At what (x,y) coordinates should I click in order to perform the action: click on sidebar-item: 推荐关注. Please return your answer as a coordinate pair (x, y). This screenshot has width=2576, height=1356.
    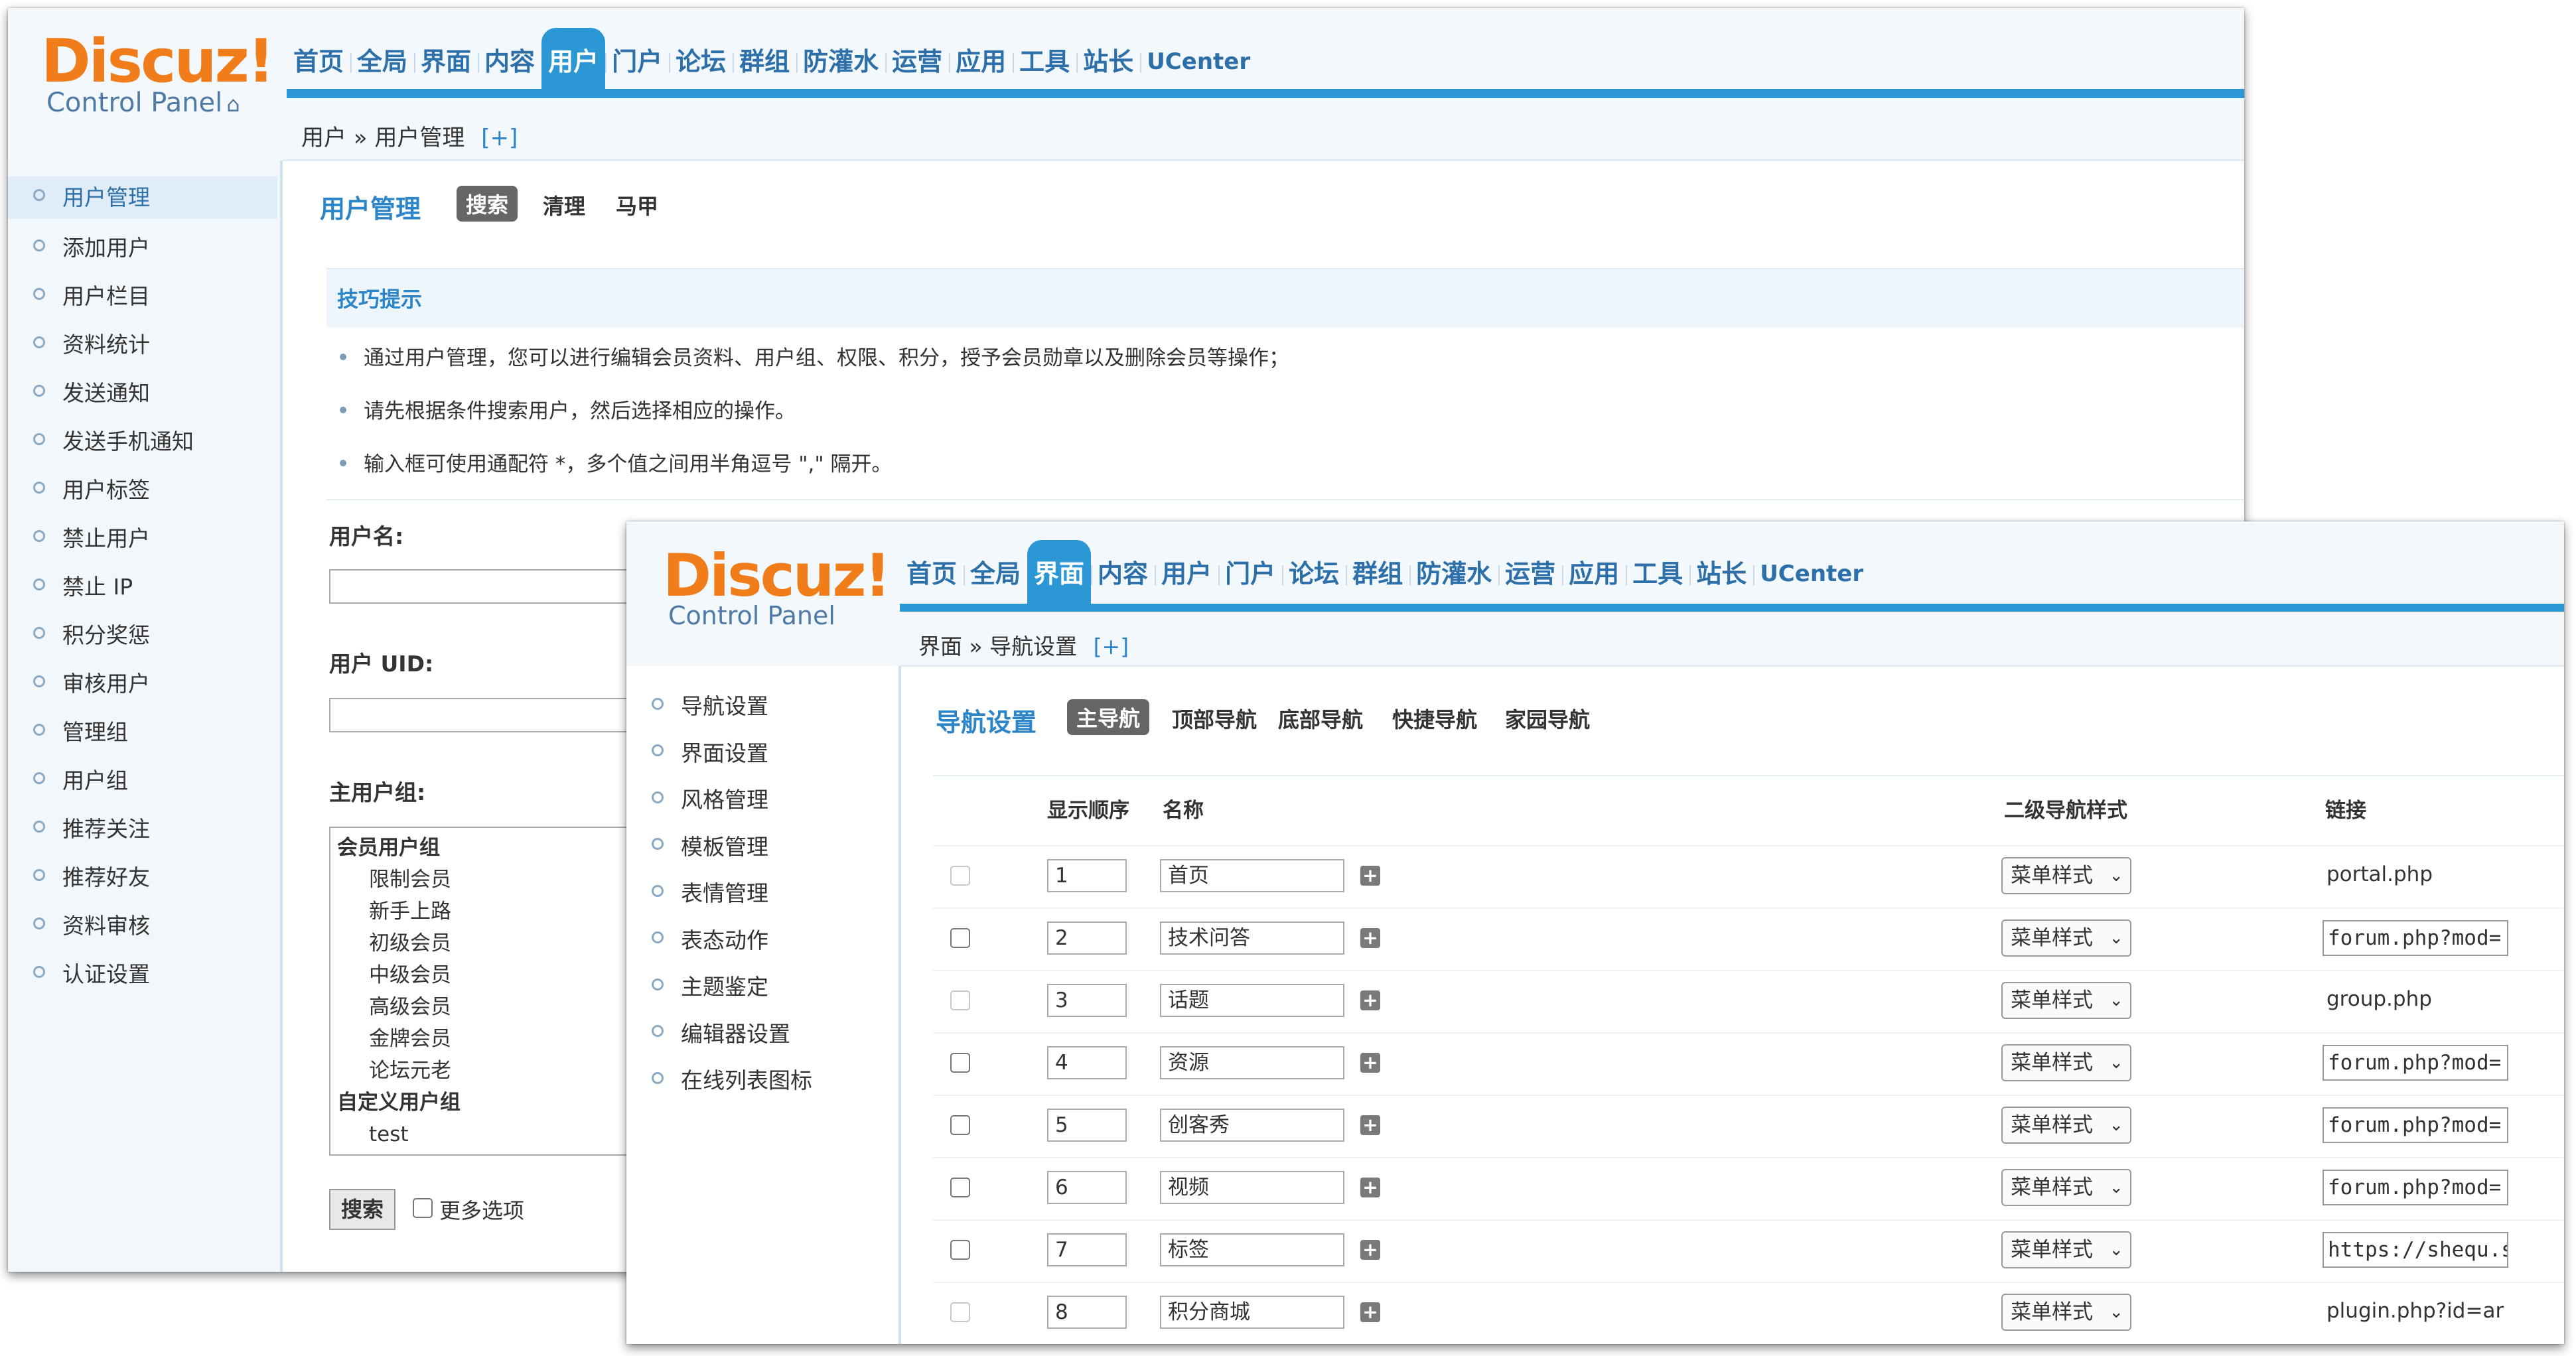
    Looking at the image, I should click on (91, 827).